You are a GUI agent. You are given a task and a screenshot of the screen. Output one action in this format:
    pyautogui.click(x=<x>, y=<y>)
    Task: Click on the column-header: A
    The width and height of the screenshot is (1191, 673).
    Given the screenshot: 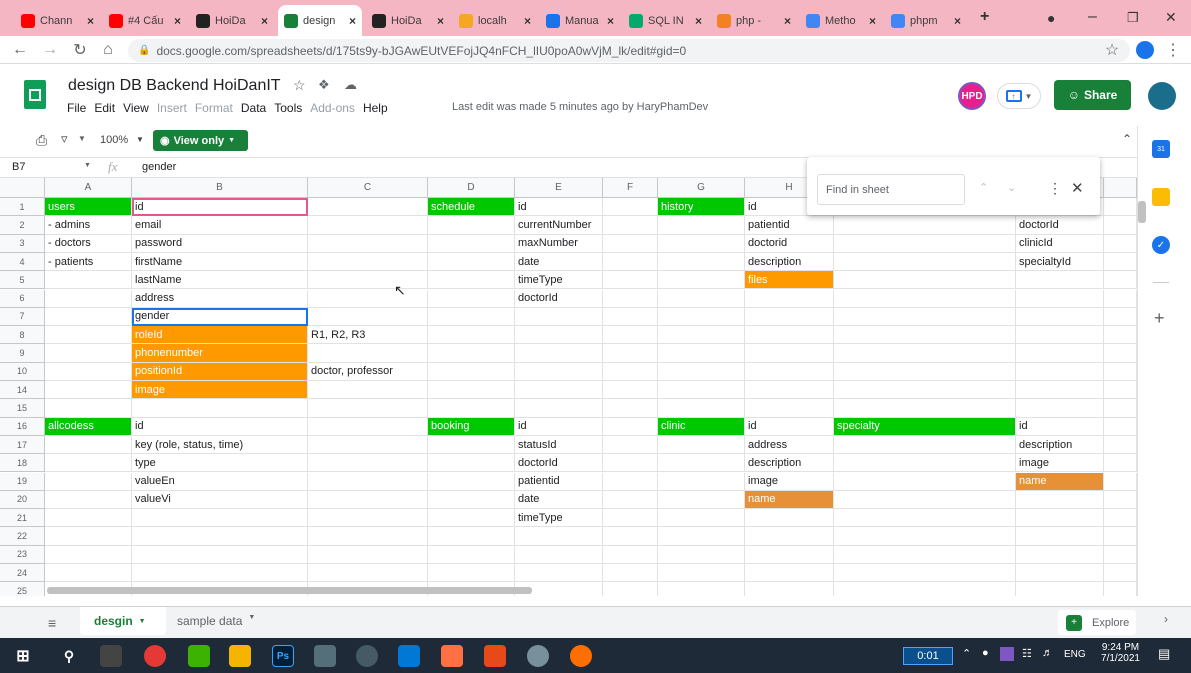 What is the action you would take?
    pyautogui.click(x=88, y=188)
    